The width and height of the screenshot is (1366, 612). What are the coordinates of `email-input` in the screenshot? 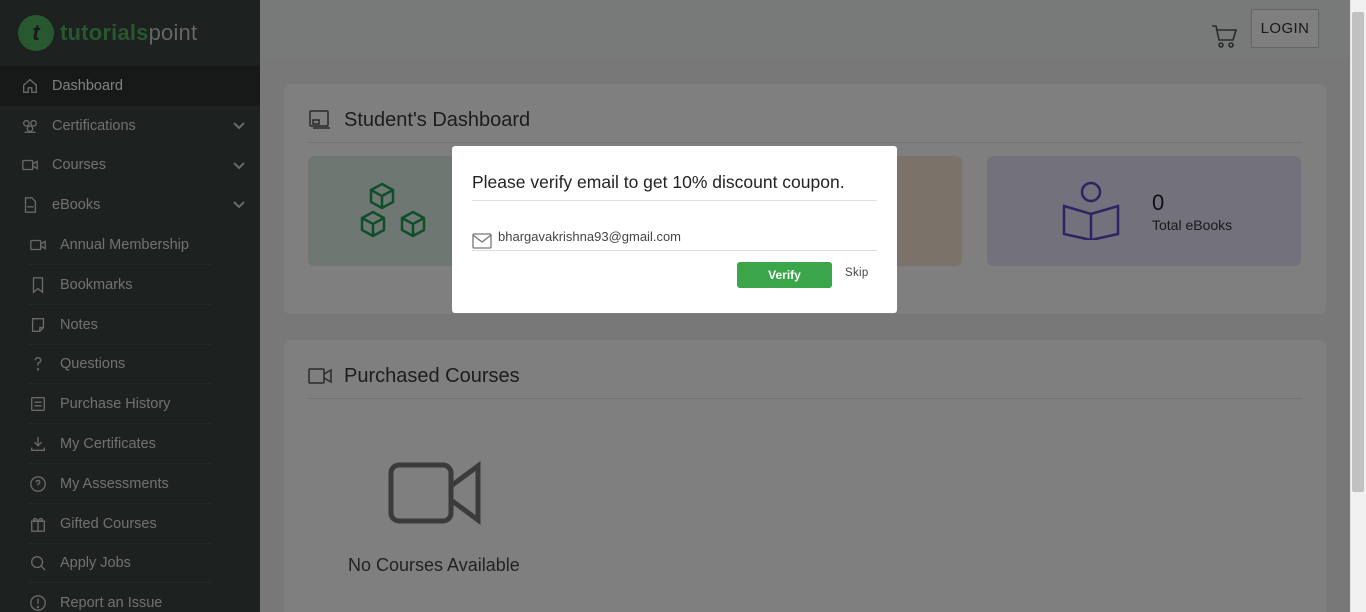 It's located at (683, 236).